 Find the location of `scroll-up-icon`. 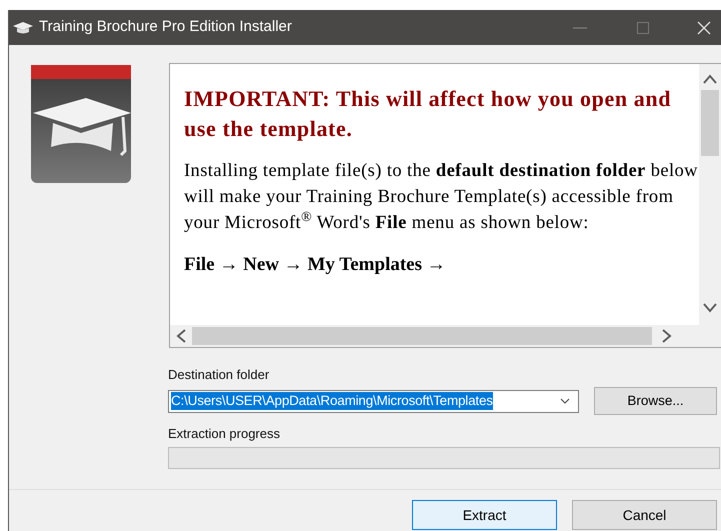

scroll-up-icon is located at coordinates (710, 79).